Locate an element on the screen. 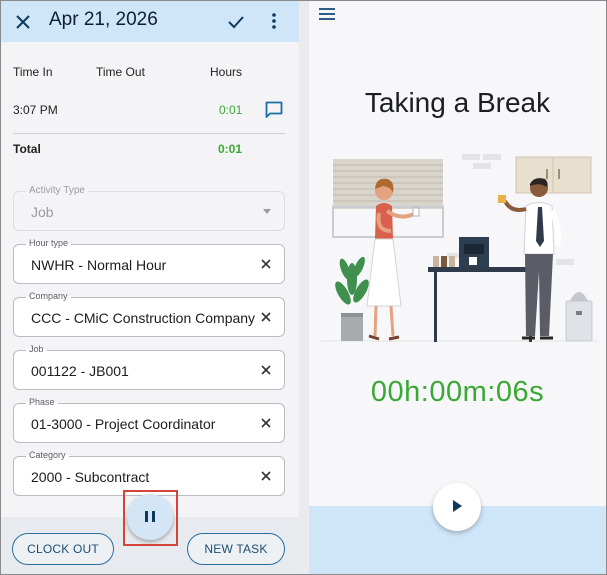 The height and width of the screenshot is (575, 607). break-title: Taking a Break is located at coordinates (457, 102).